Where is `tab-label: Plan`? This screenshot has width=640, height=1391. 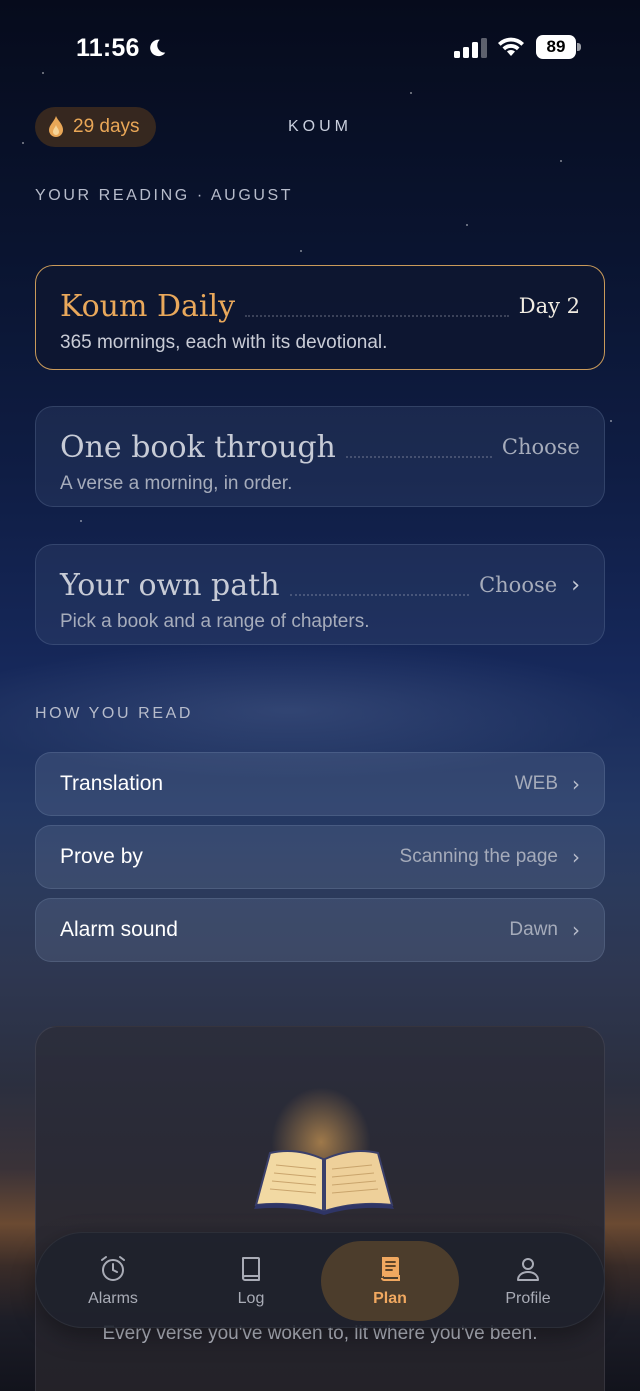 tab-label: Plan is located at coordinates (390, 1298).